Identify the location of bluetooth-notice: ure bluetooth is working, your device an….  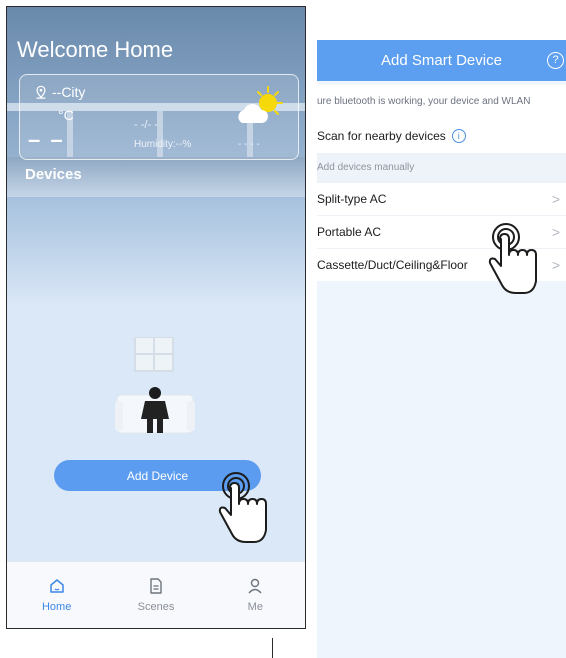
(441, 102).